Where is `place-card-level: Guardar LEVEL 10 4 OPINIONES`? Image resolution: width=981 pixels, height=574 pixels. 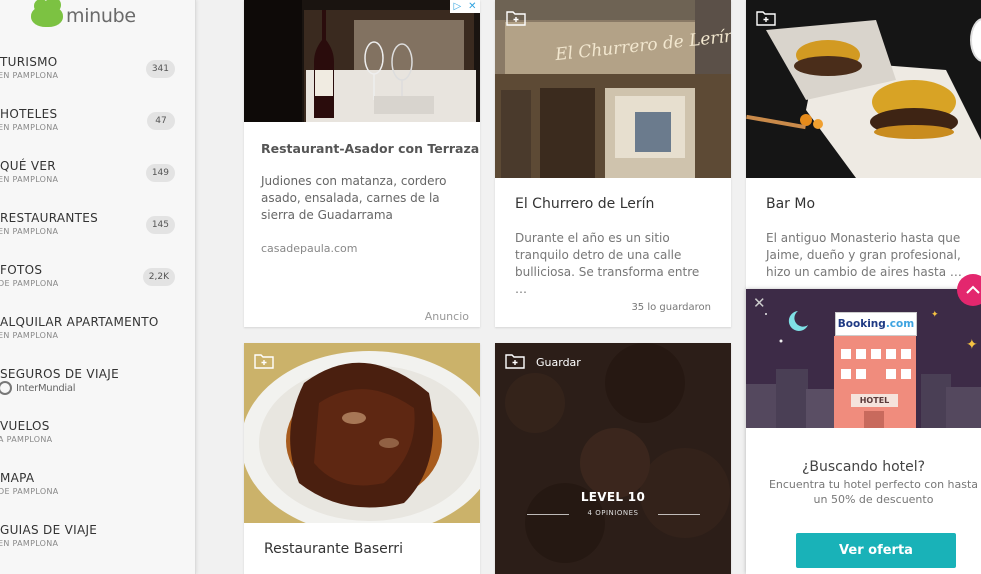 place-card-level: Guardar LEVEL 10 4 OPINIONES is located at coordinates (613, 458).